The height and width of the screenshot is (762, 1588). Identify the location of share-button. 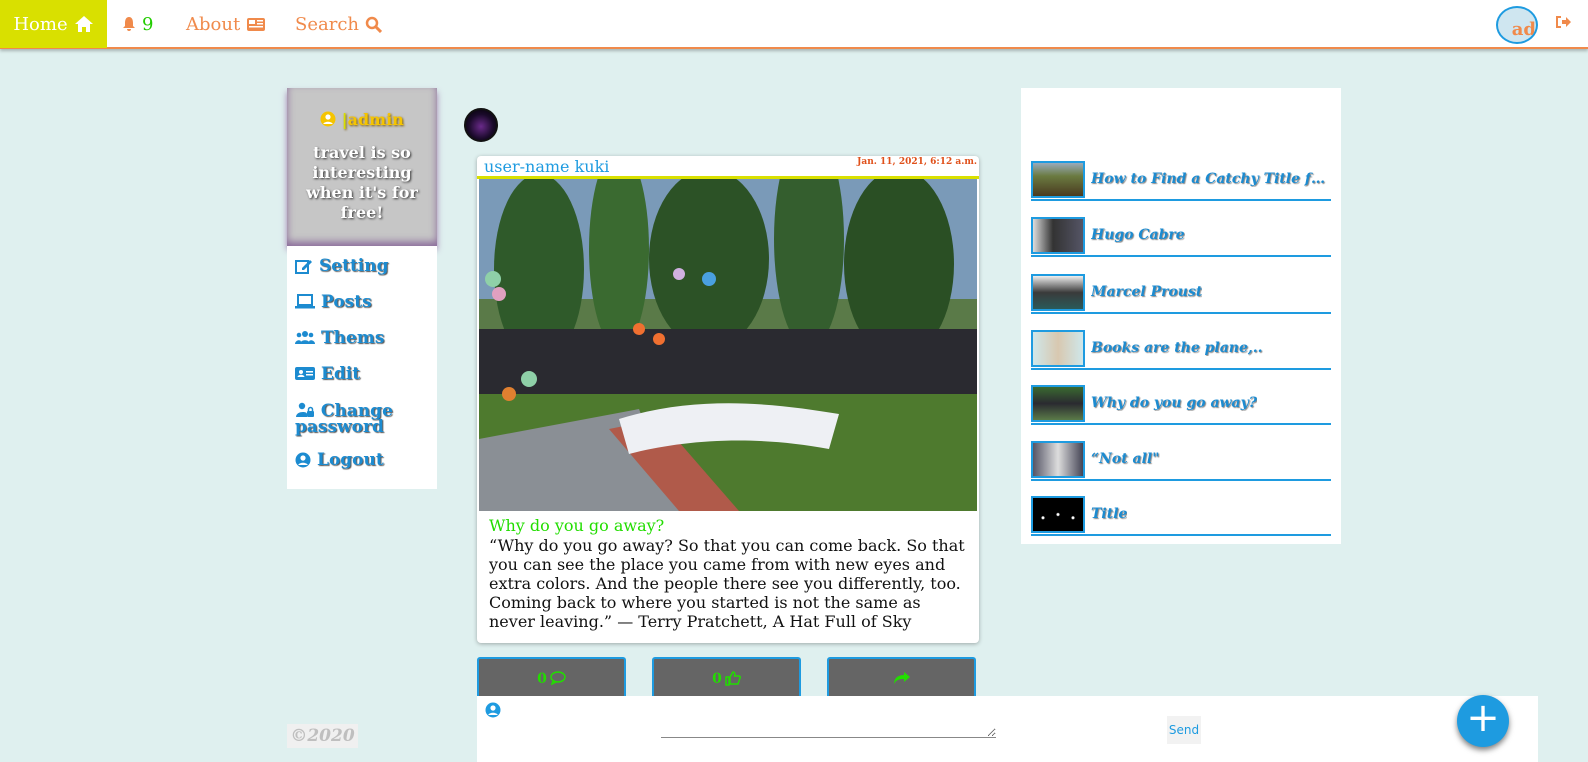
(901, 677).